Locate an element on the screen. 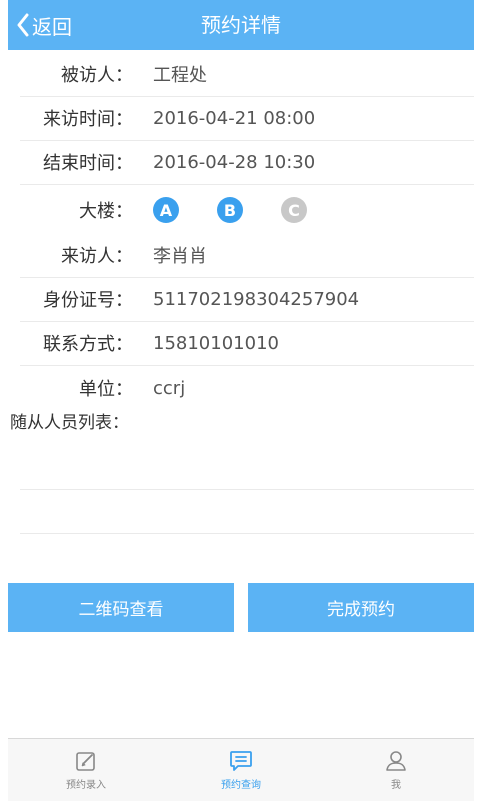 The height and width of the screenshot is (801, 480). row-company: 单位： ccrj is located at coordinates (241, 388).